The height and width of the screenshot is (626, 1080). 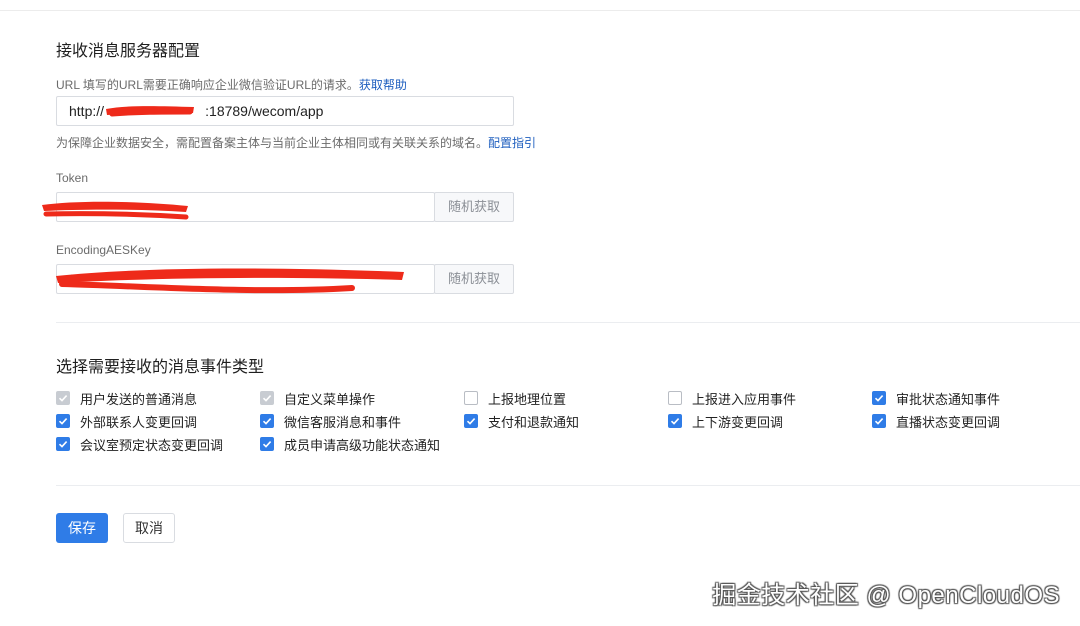 I want to click on event-item-label: 直播状态变更回调, so click(x=948, y=422).